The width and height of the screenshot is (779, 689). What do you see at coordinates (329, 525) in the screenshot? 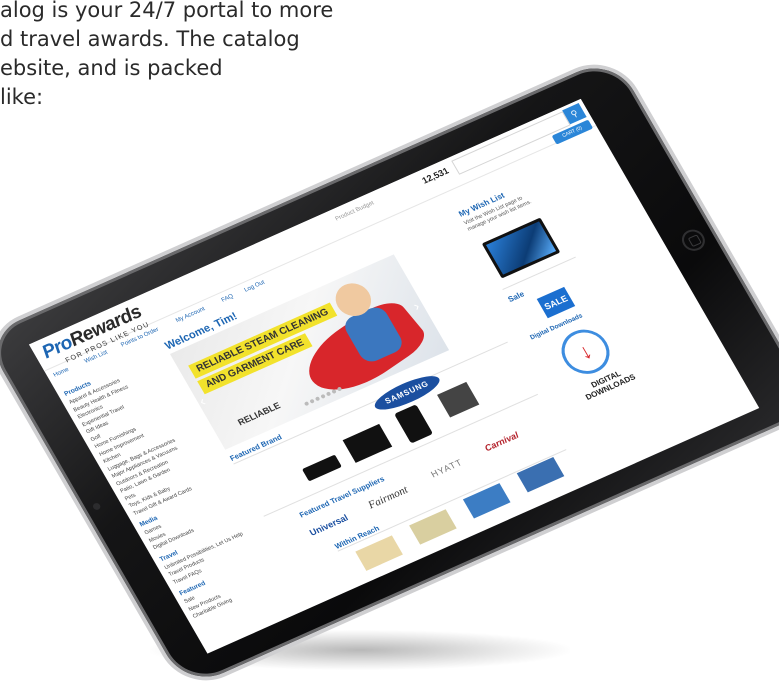
I see `supplier-universal: Universal` at bounding box center [329, 525].